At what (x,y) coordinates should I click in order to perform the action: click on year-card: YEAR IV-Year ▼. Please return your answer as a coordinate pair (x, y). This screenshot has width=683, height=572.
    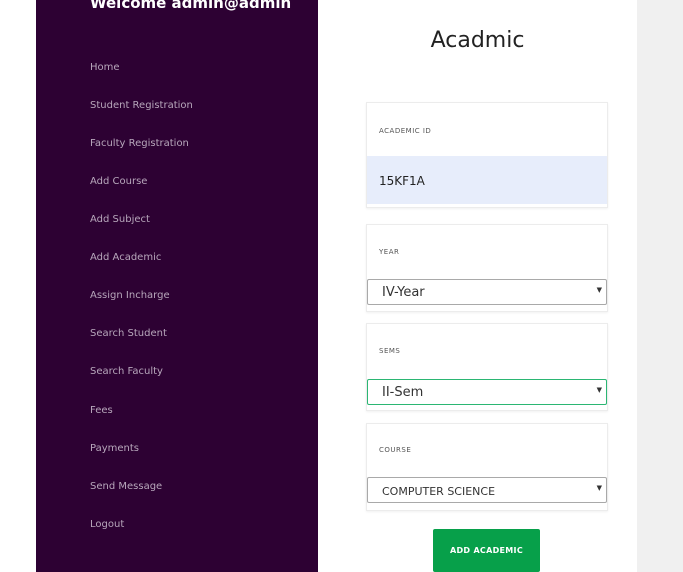
    Looking at the image, I should click on (487, 268).